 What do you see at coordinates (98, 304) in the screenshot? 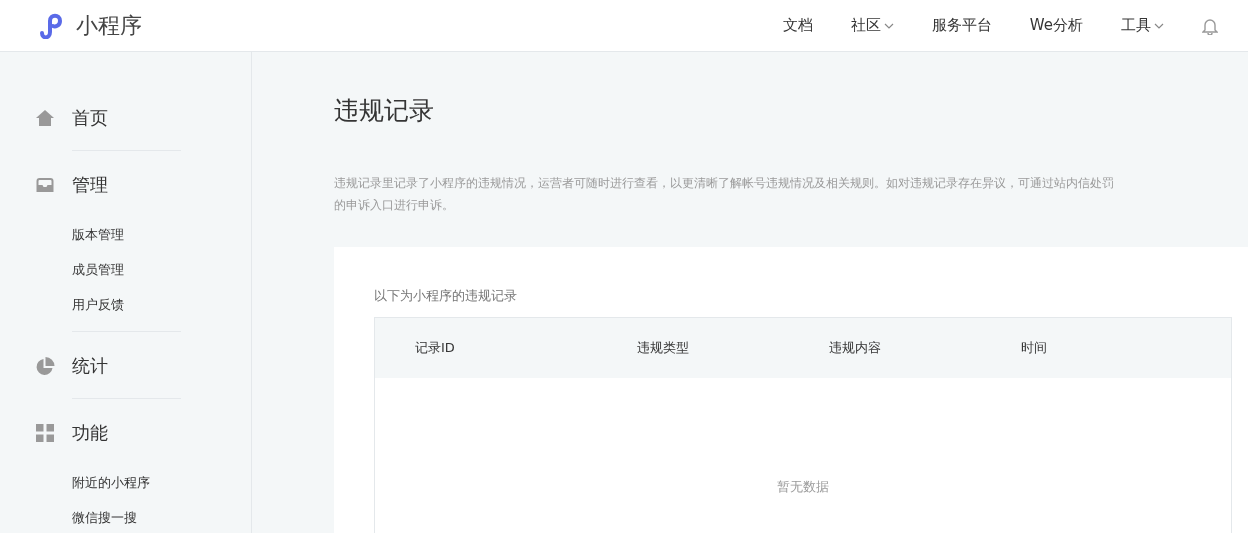
I see `sidebar-subitem: 用户反馈` at bounding box center [98, 304].